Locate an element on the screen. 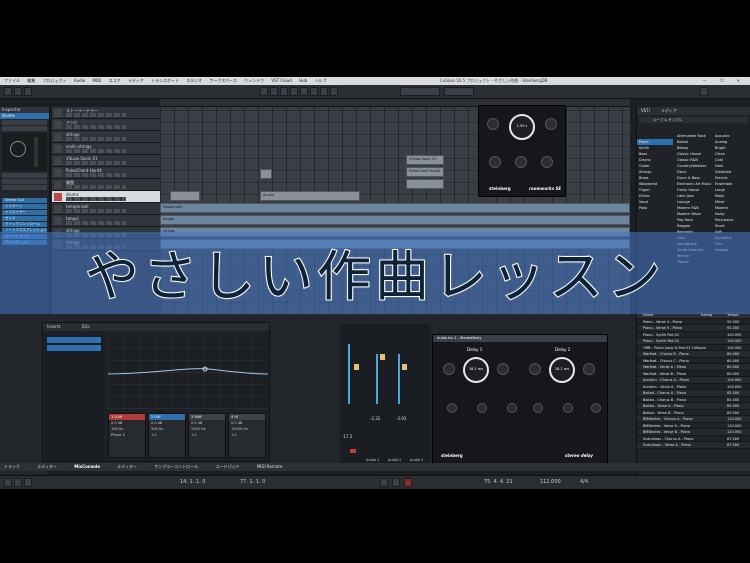 The image size is (750, 563). band-q: 1.0 is located at coordinates (167, 435).